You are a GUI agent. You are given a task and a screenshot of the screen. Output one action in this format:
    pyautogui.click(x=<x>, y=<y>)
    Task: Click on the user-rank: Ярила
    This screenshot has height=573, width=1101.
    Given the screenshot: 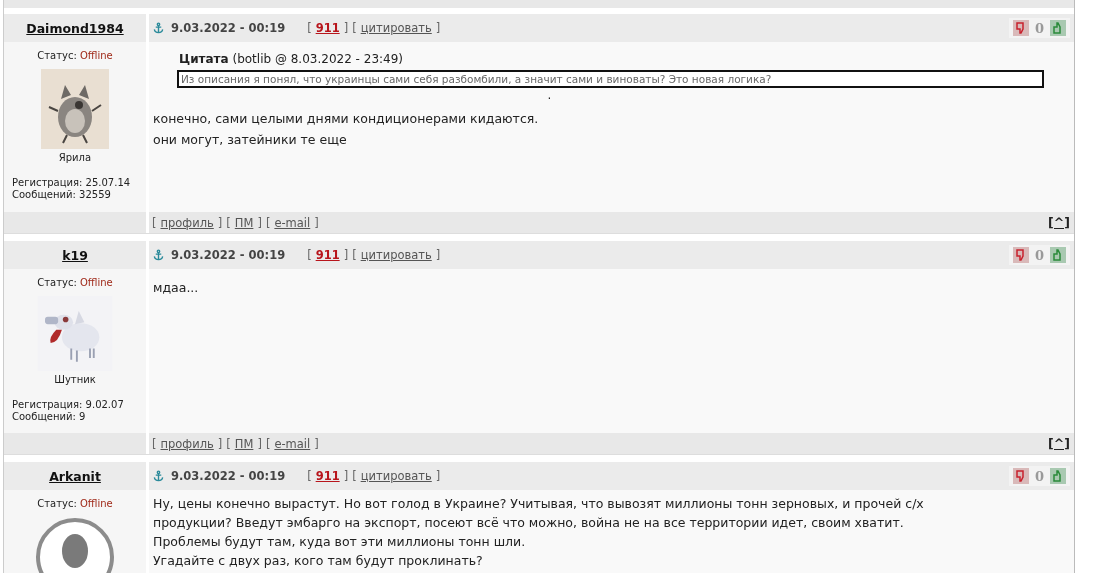 What is the action you would take?
    pyautogui.click(x=75, y=157)
    